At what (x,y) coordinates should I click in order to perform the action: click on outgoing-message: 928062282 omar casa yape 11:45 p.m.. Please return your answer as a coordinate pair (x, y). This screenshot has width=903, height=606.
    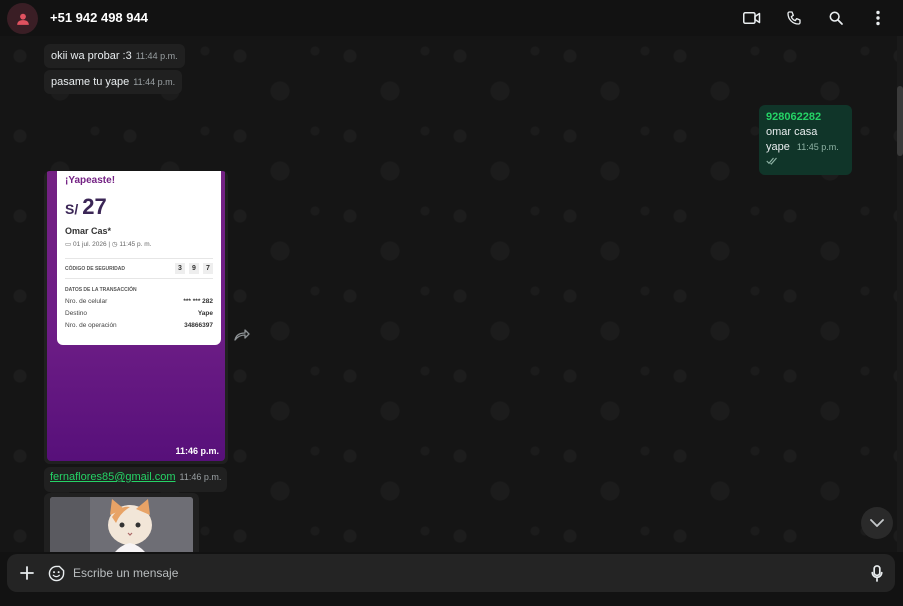
    Looking at the image, I should click on (805, 140).